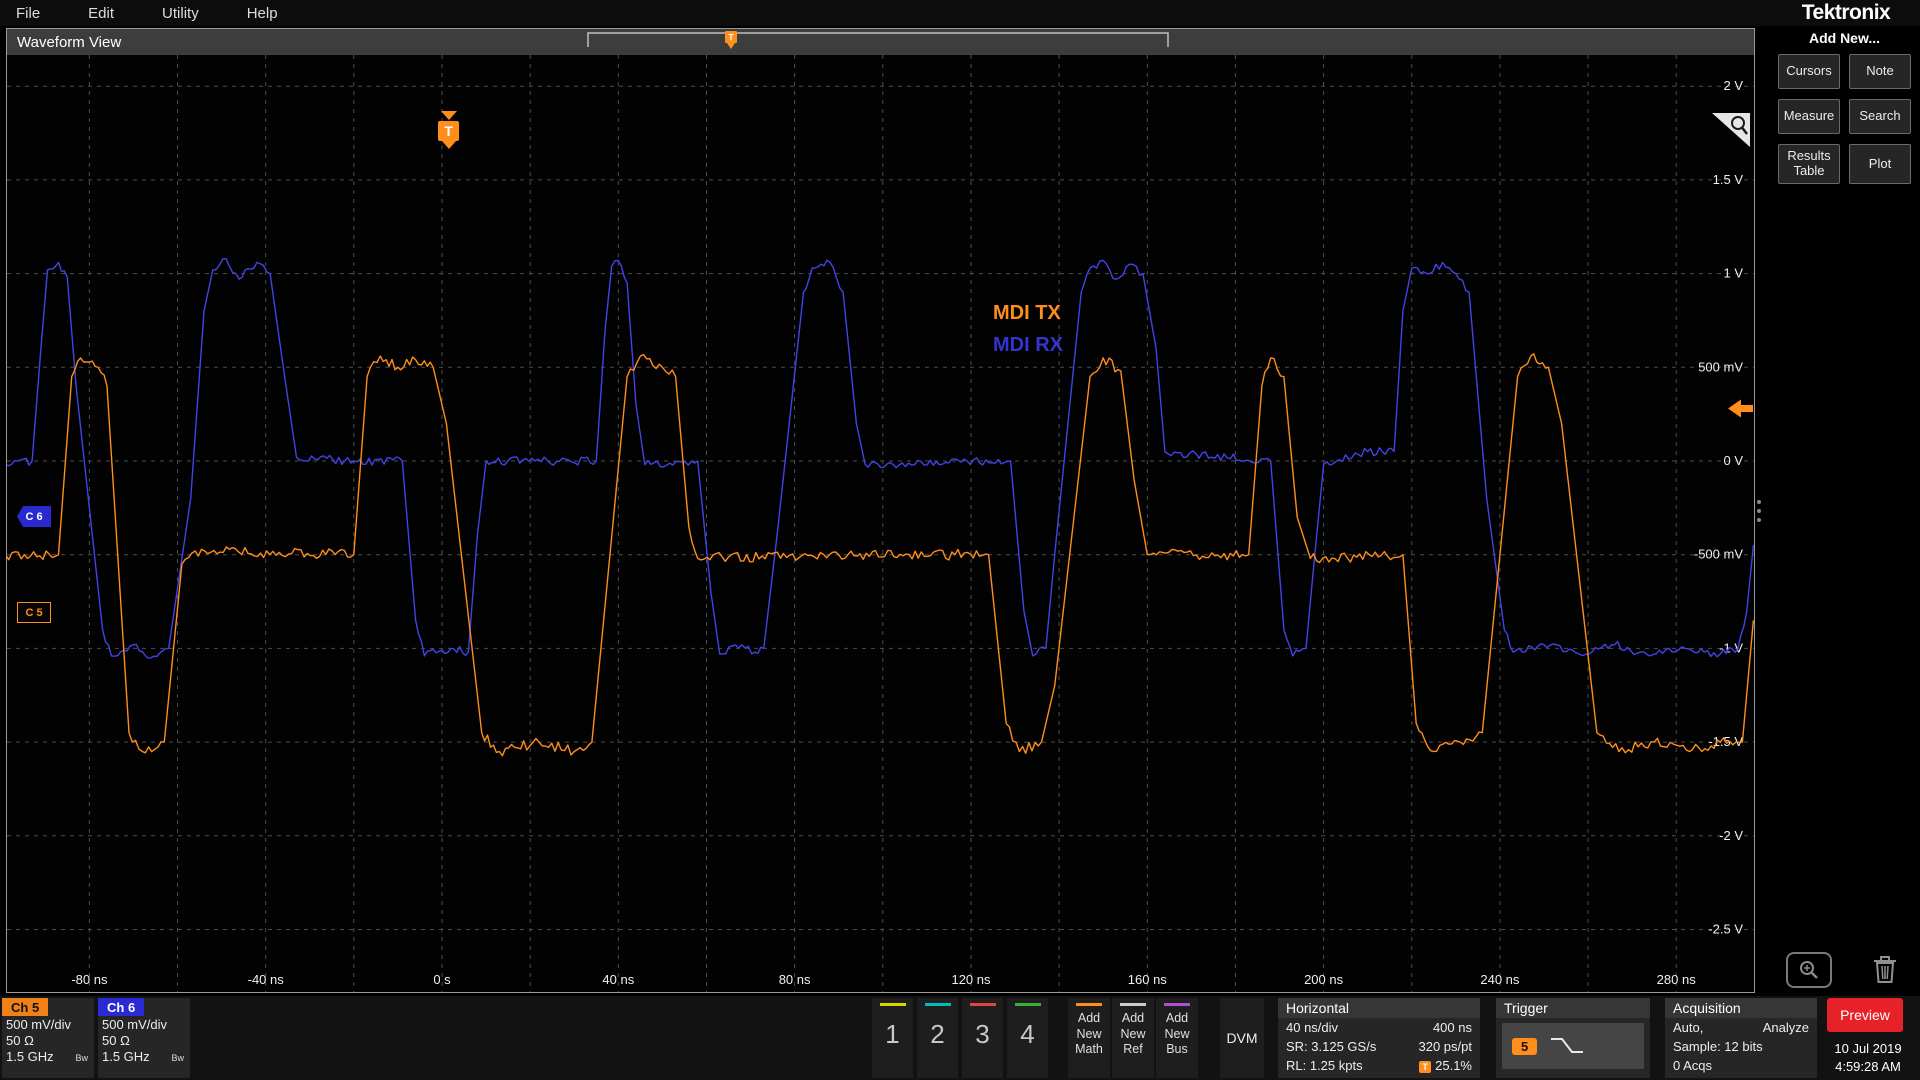 The image size is (1920, 1080). What do you see at coordinates (618, 979) in the screenshot?
I see `svg-text: 40 ns` at bounding box center [618, 979].